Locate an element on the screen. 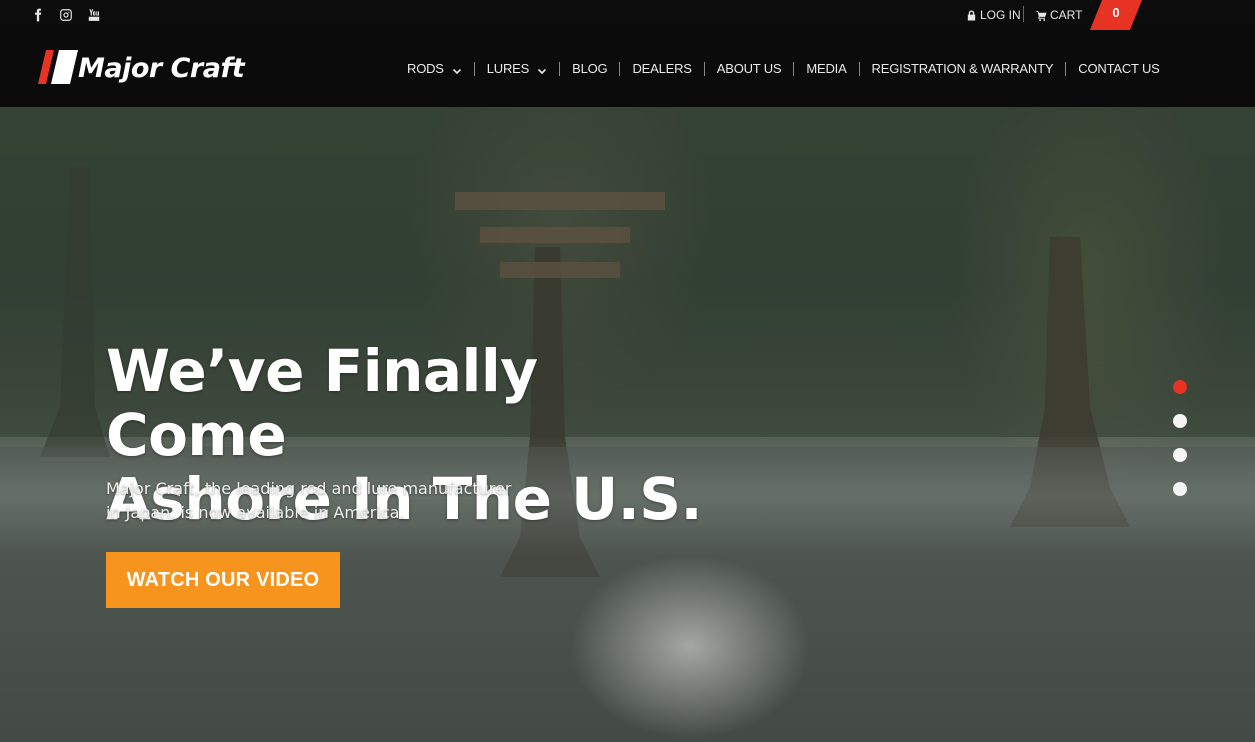 The height and width of the screenshot is (742, 1255). nav-item-label: CONTACT US is located at coordinates (1119, 68).